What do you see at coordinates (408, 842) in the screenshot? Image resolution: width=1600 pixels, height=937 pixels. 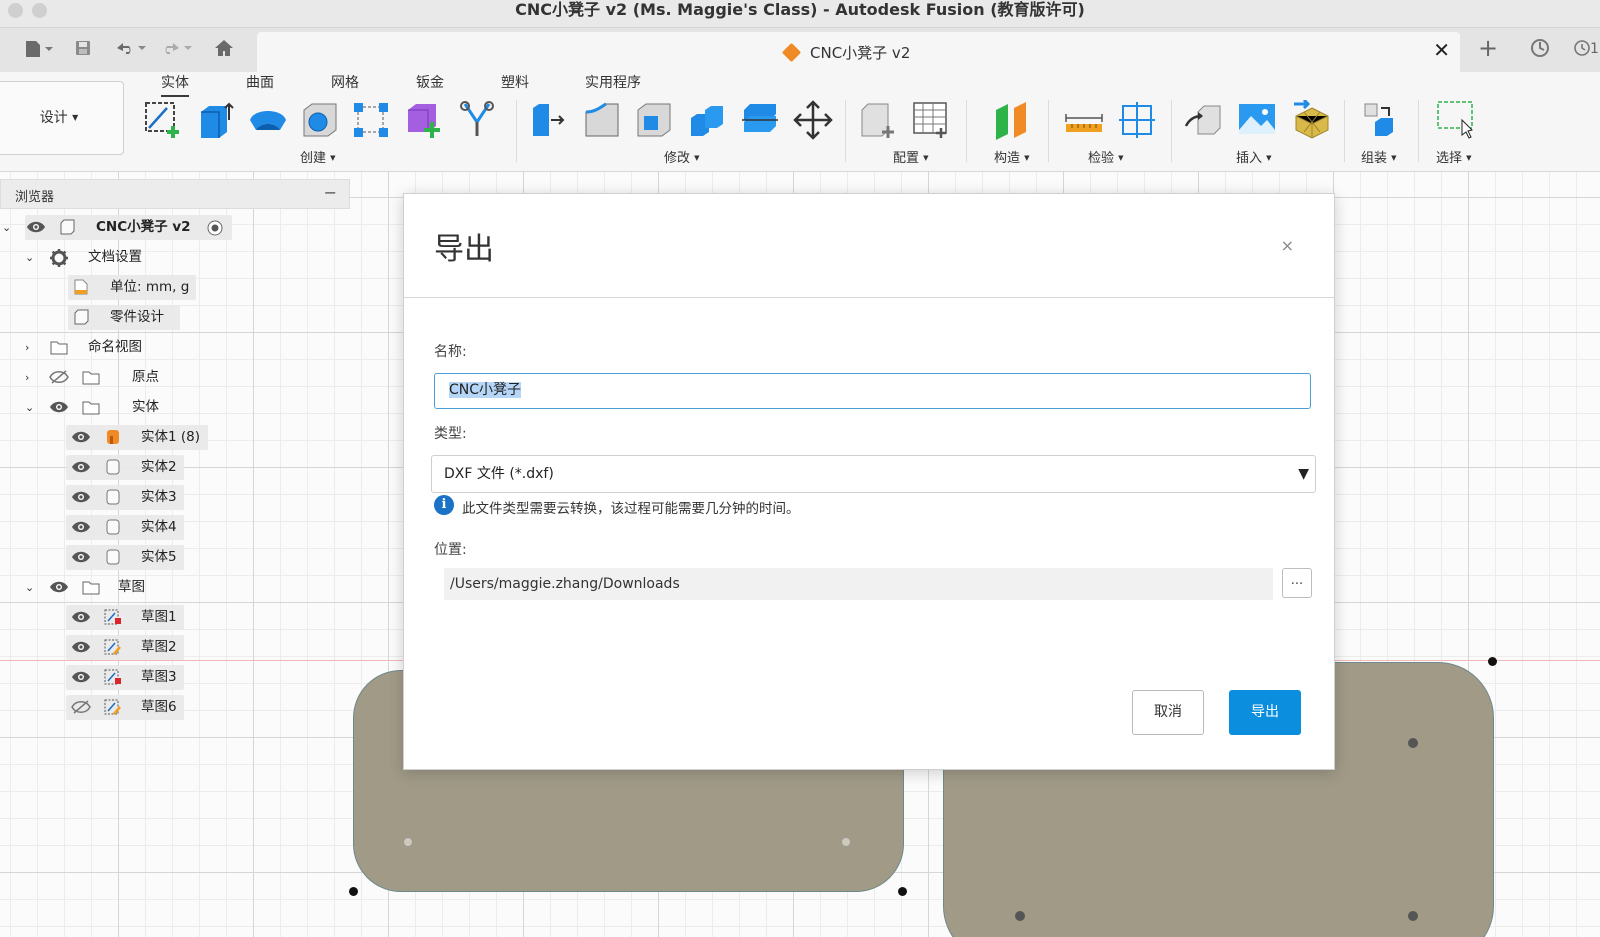 I see `hole-mark` at bounding box center [408, 842].